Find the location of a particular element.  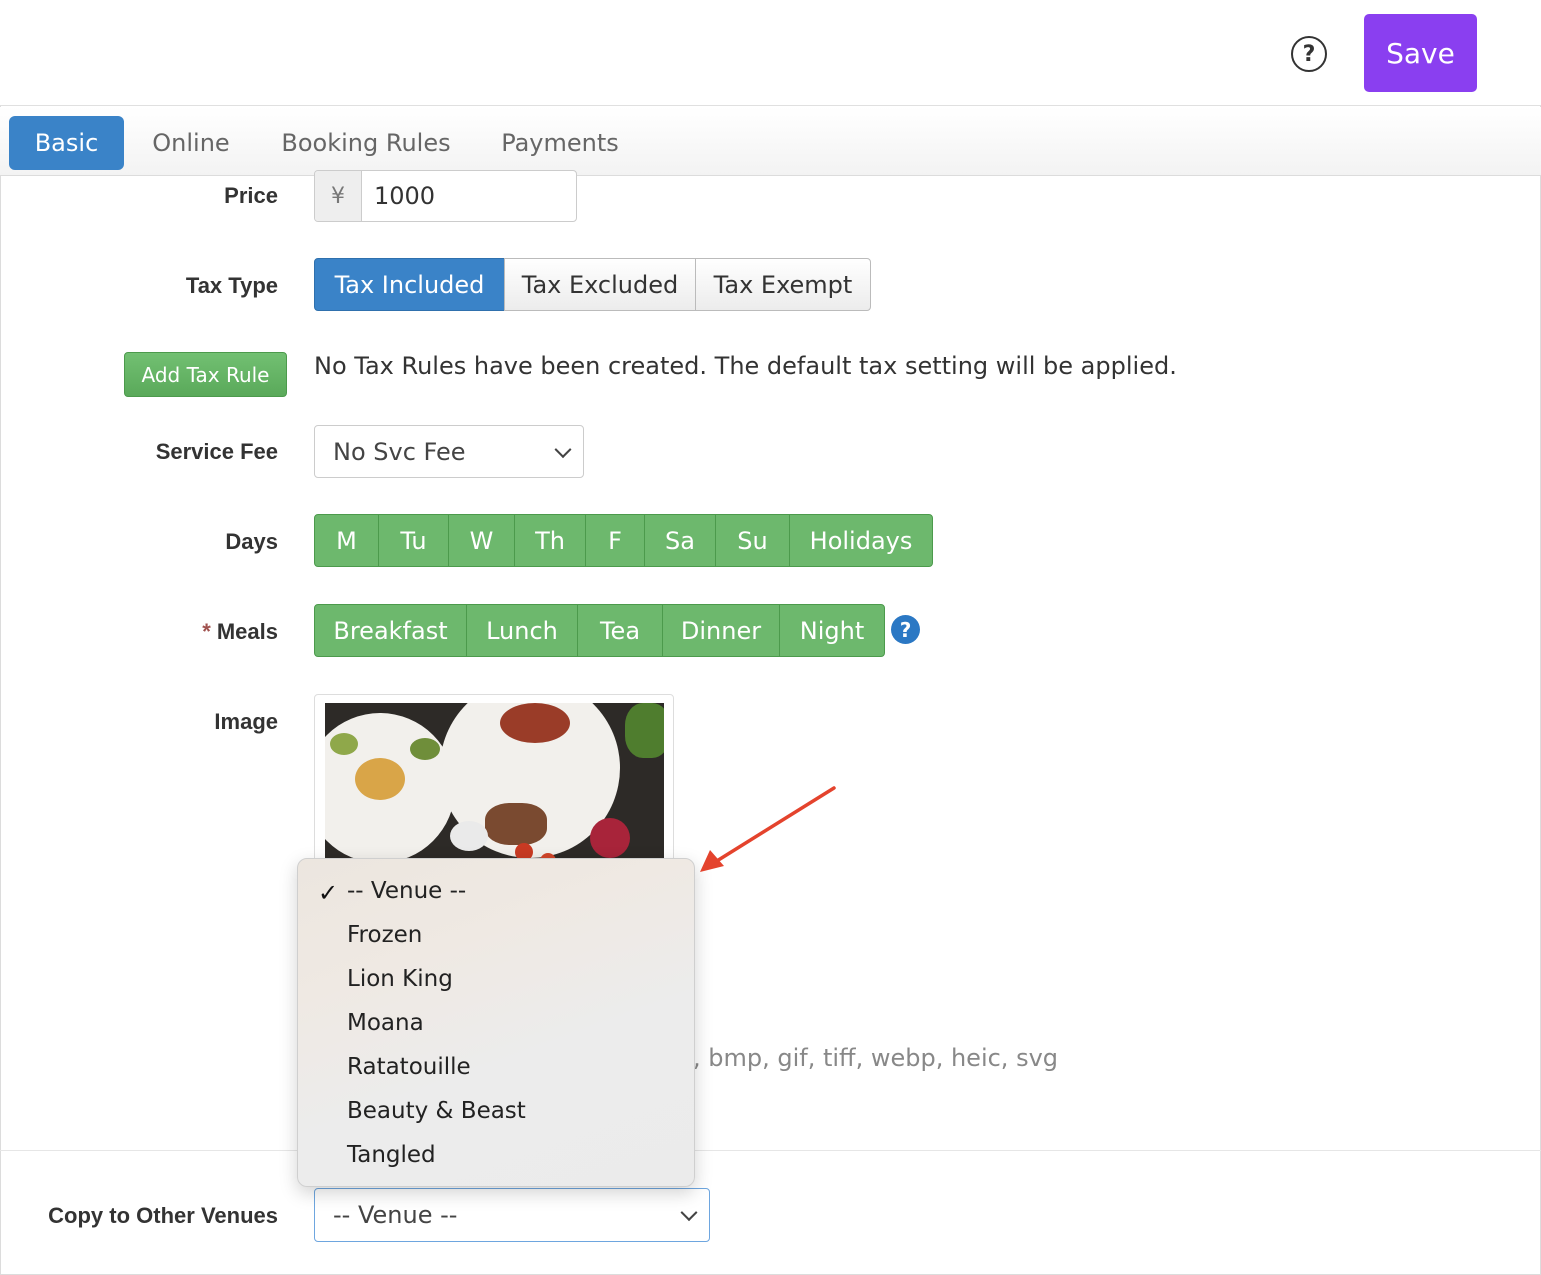

top-header: ? Save is located at coordinates (770, 53).